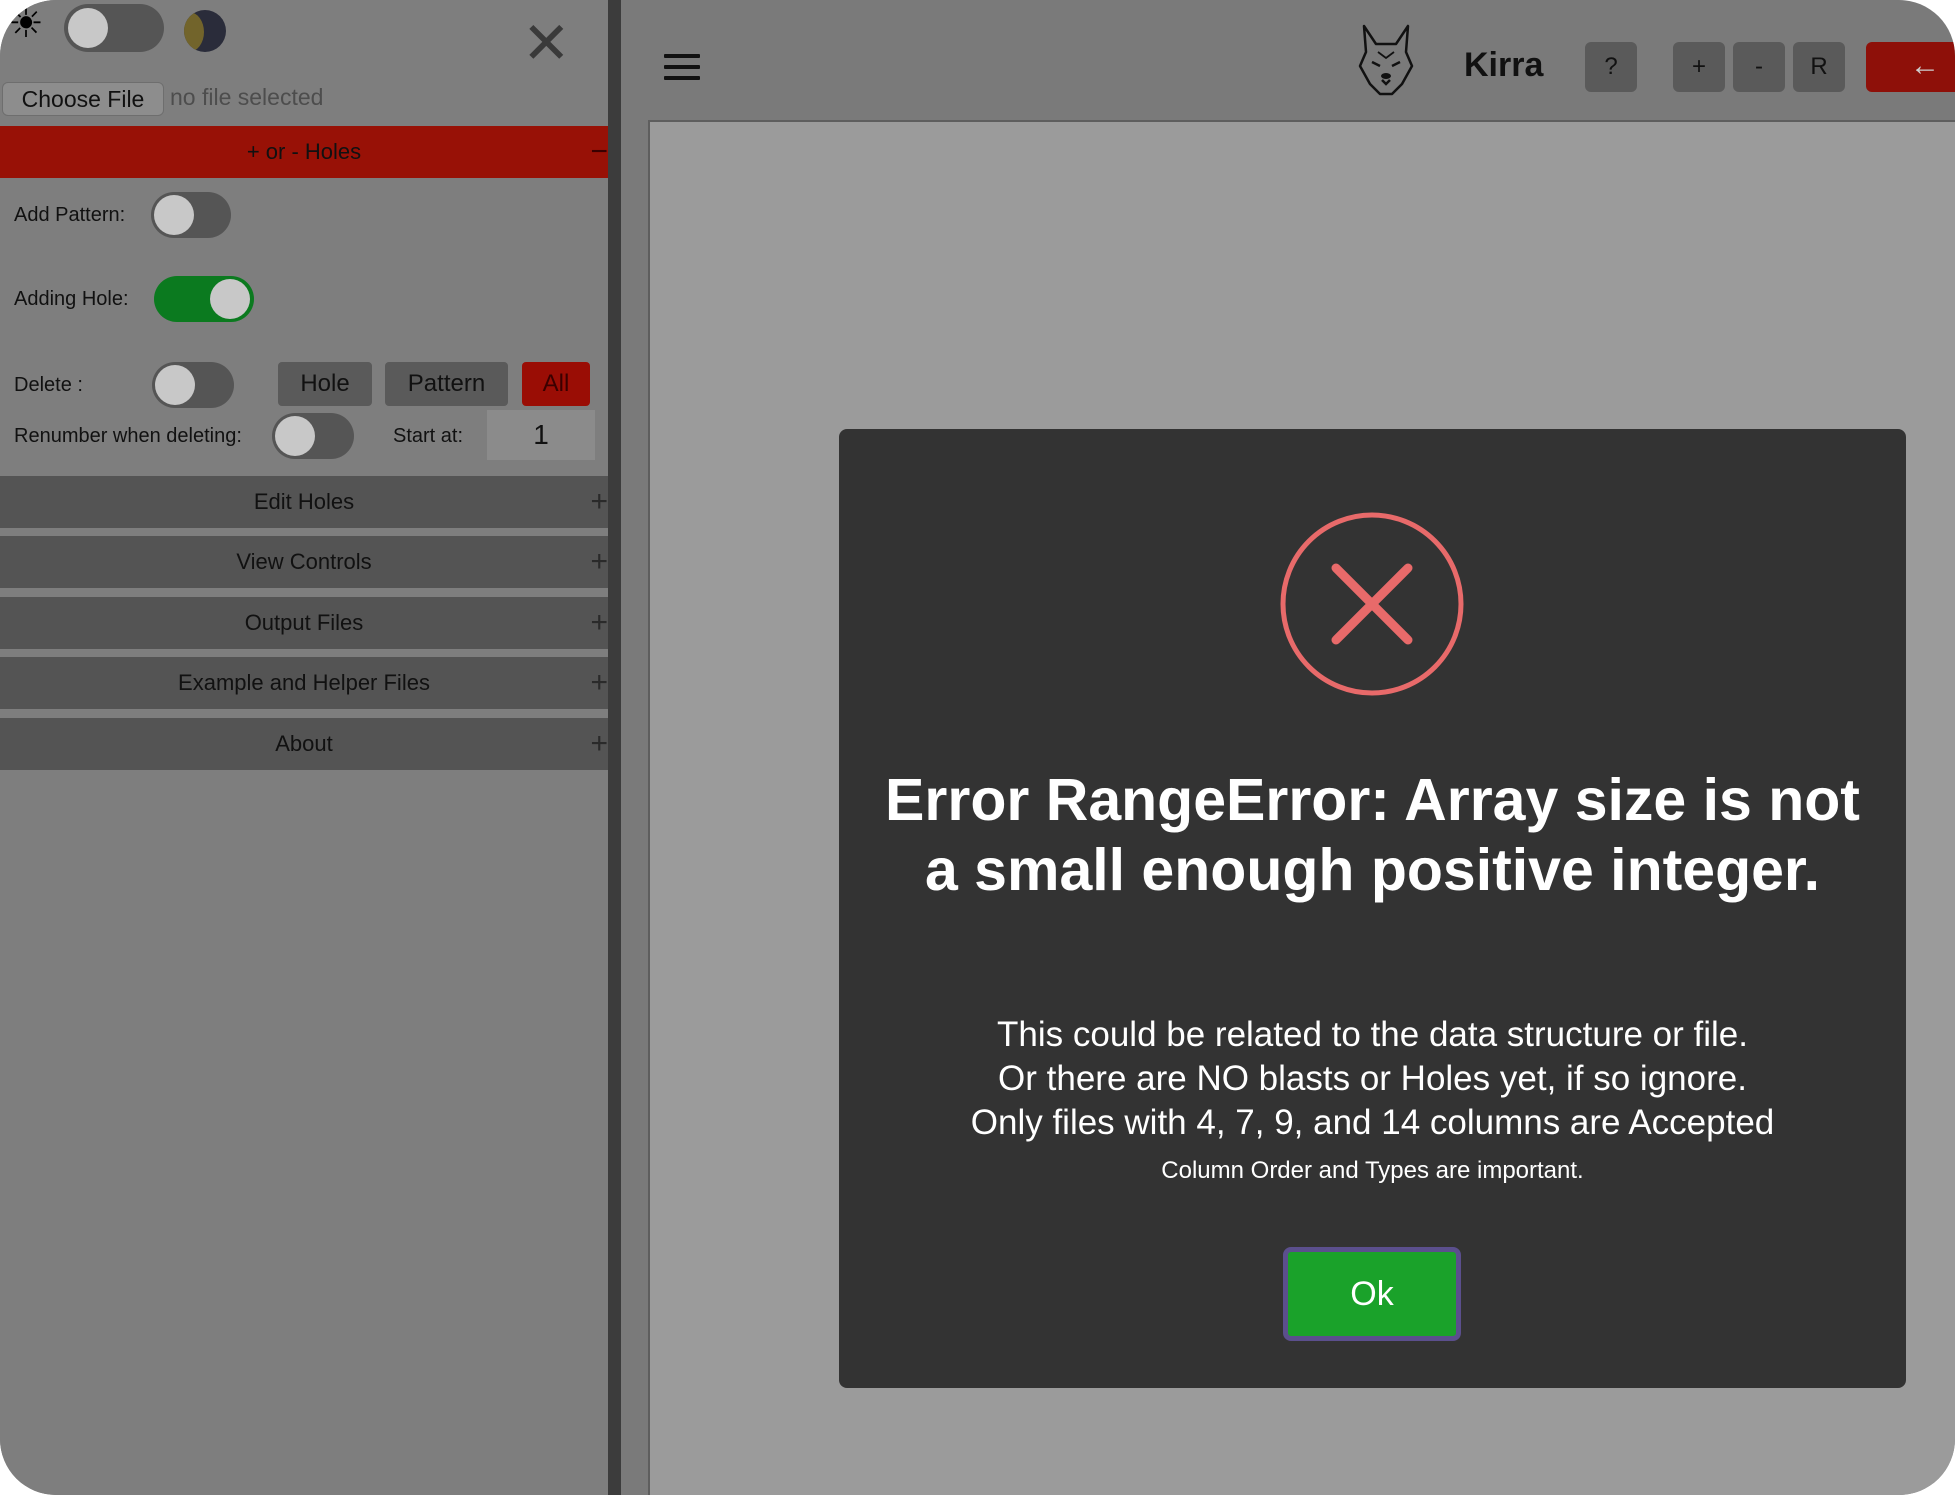  What do you see at coordinates (599, 151) in the screenshot?
I see `collapse-icon: −` at bounding box center [599, 151].